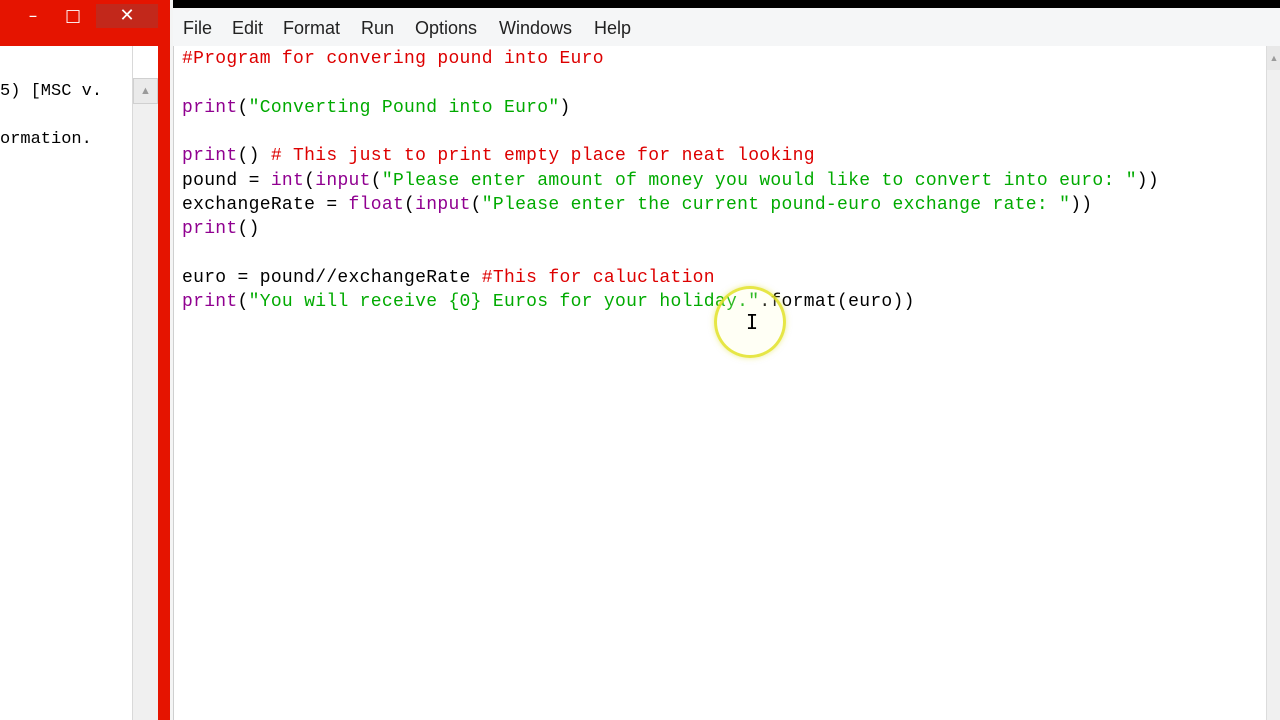  What do you see at coordinates (145, 399) in the screenshot?
I see `shell-scrollbar: ▲` at bounding box center [145, 399].